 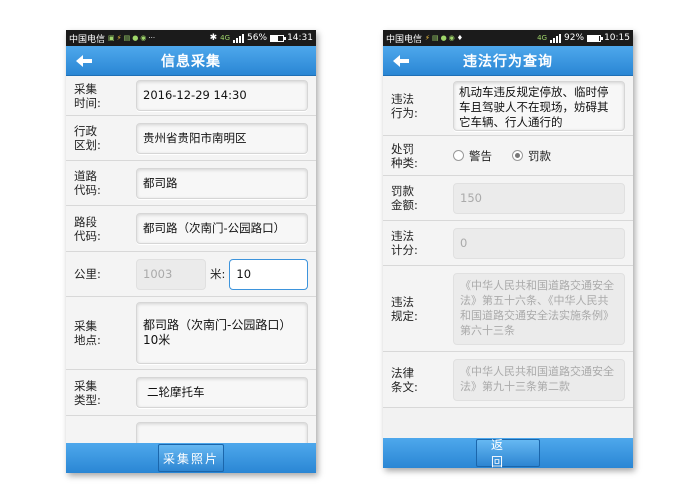 I want to click on bottom-bar: 返回, so click(x=508, y=453).